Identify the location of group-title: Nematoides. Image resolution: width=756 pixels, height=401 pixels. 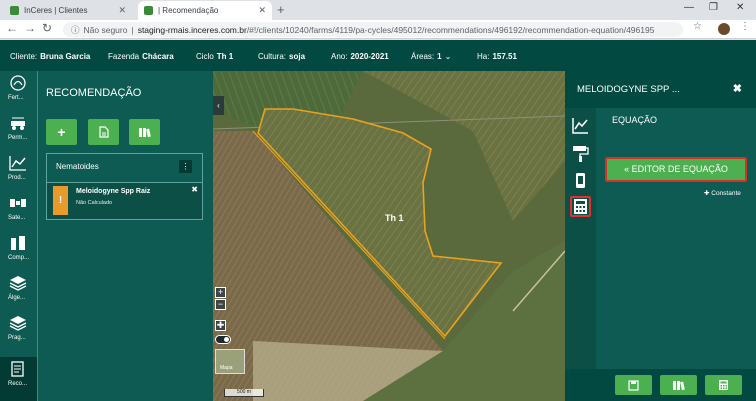
(77, 166).